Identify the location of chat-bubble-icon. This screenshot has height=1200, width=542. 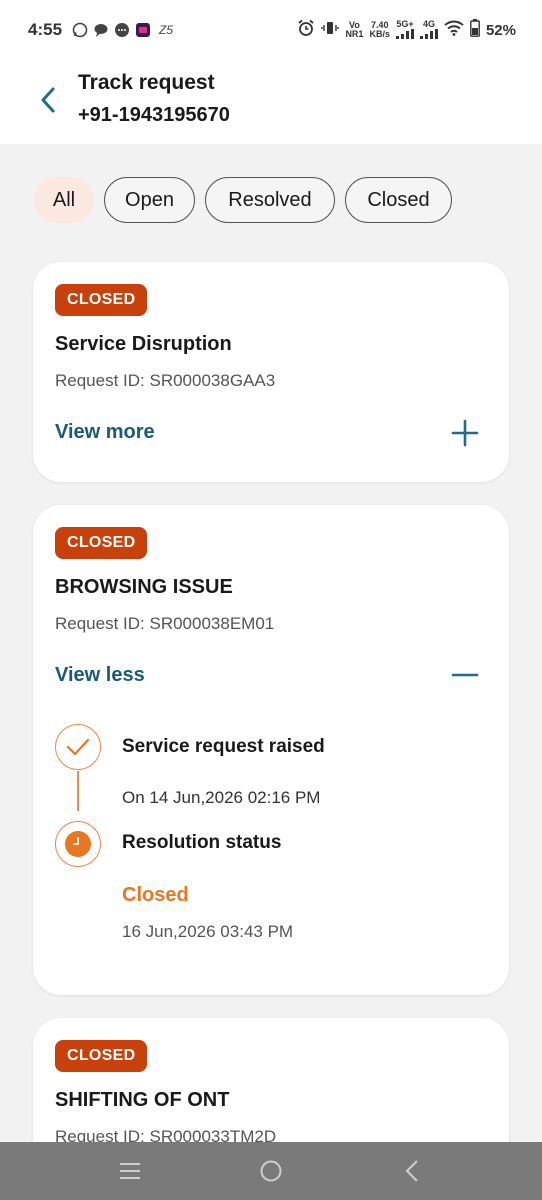
(101, 30).